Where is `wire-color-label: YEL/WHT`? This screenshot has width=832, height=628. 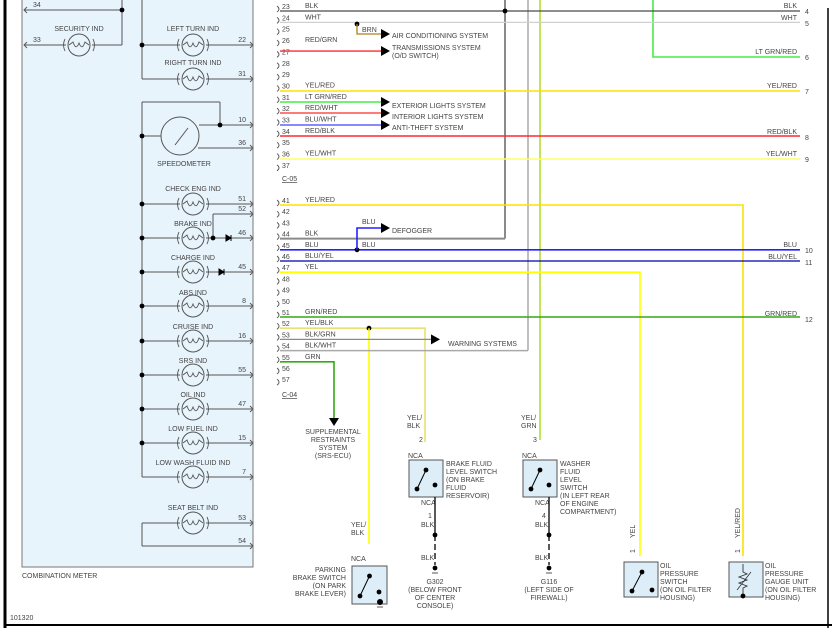 wire-color-label: YEL/WHT is located at coordinates (321, 154).